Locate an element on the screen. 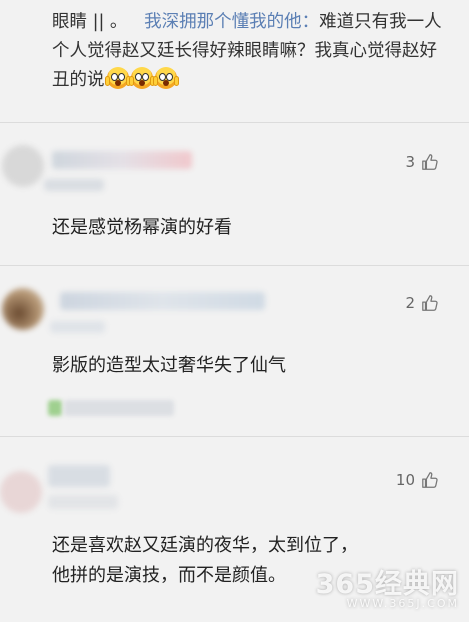  watermark-main: 365经典网 is located at coordinates (387, 584).